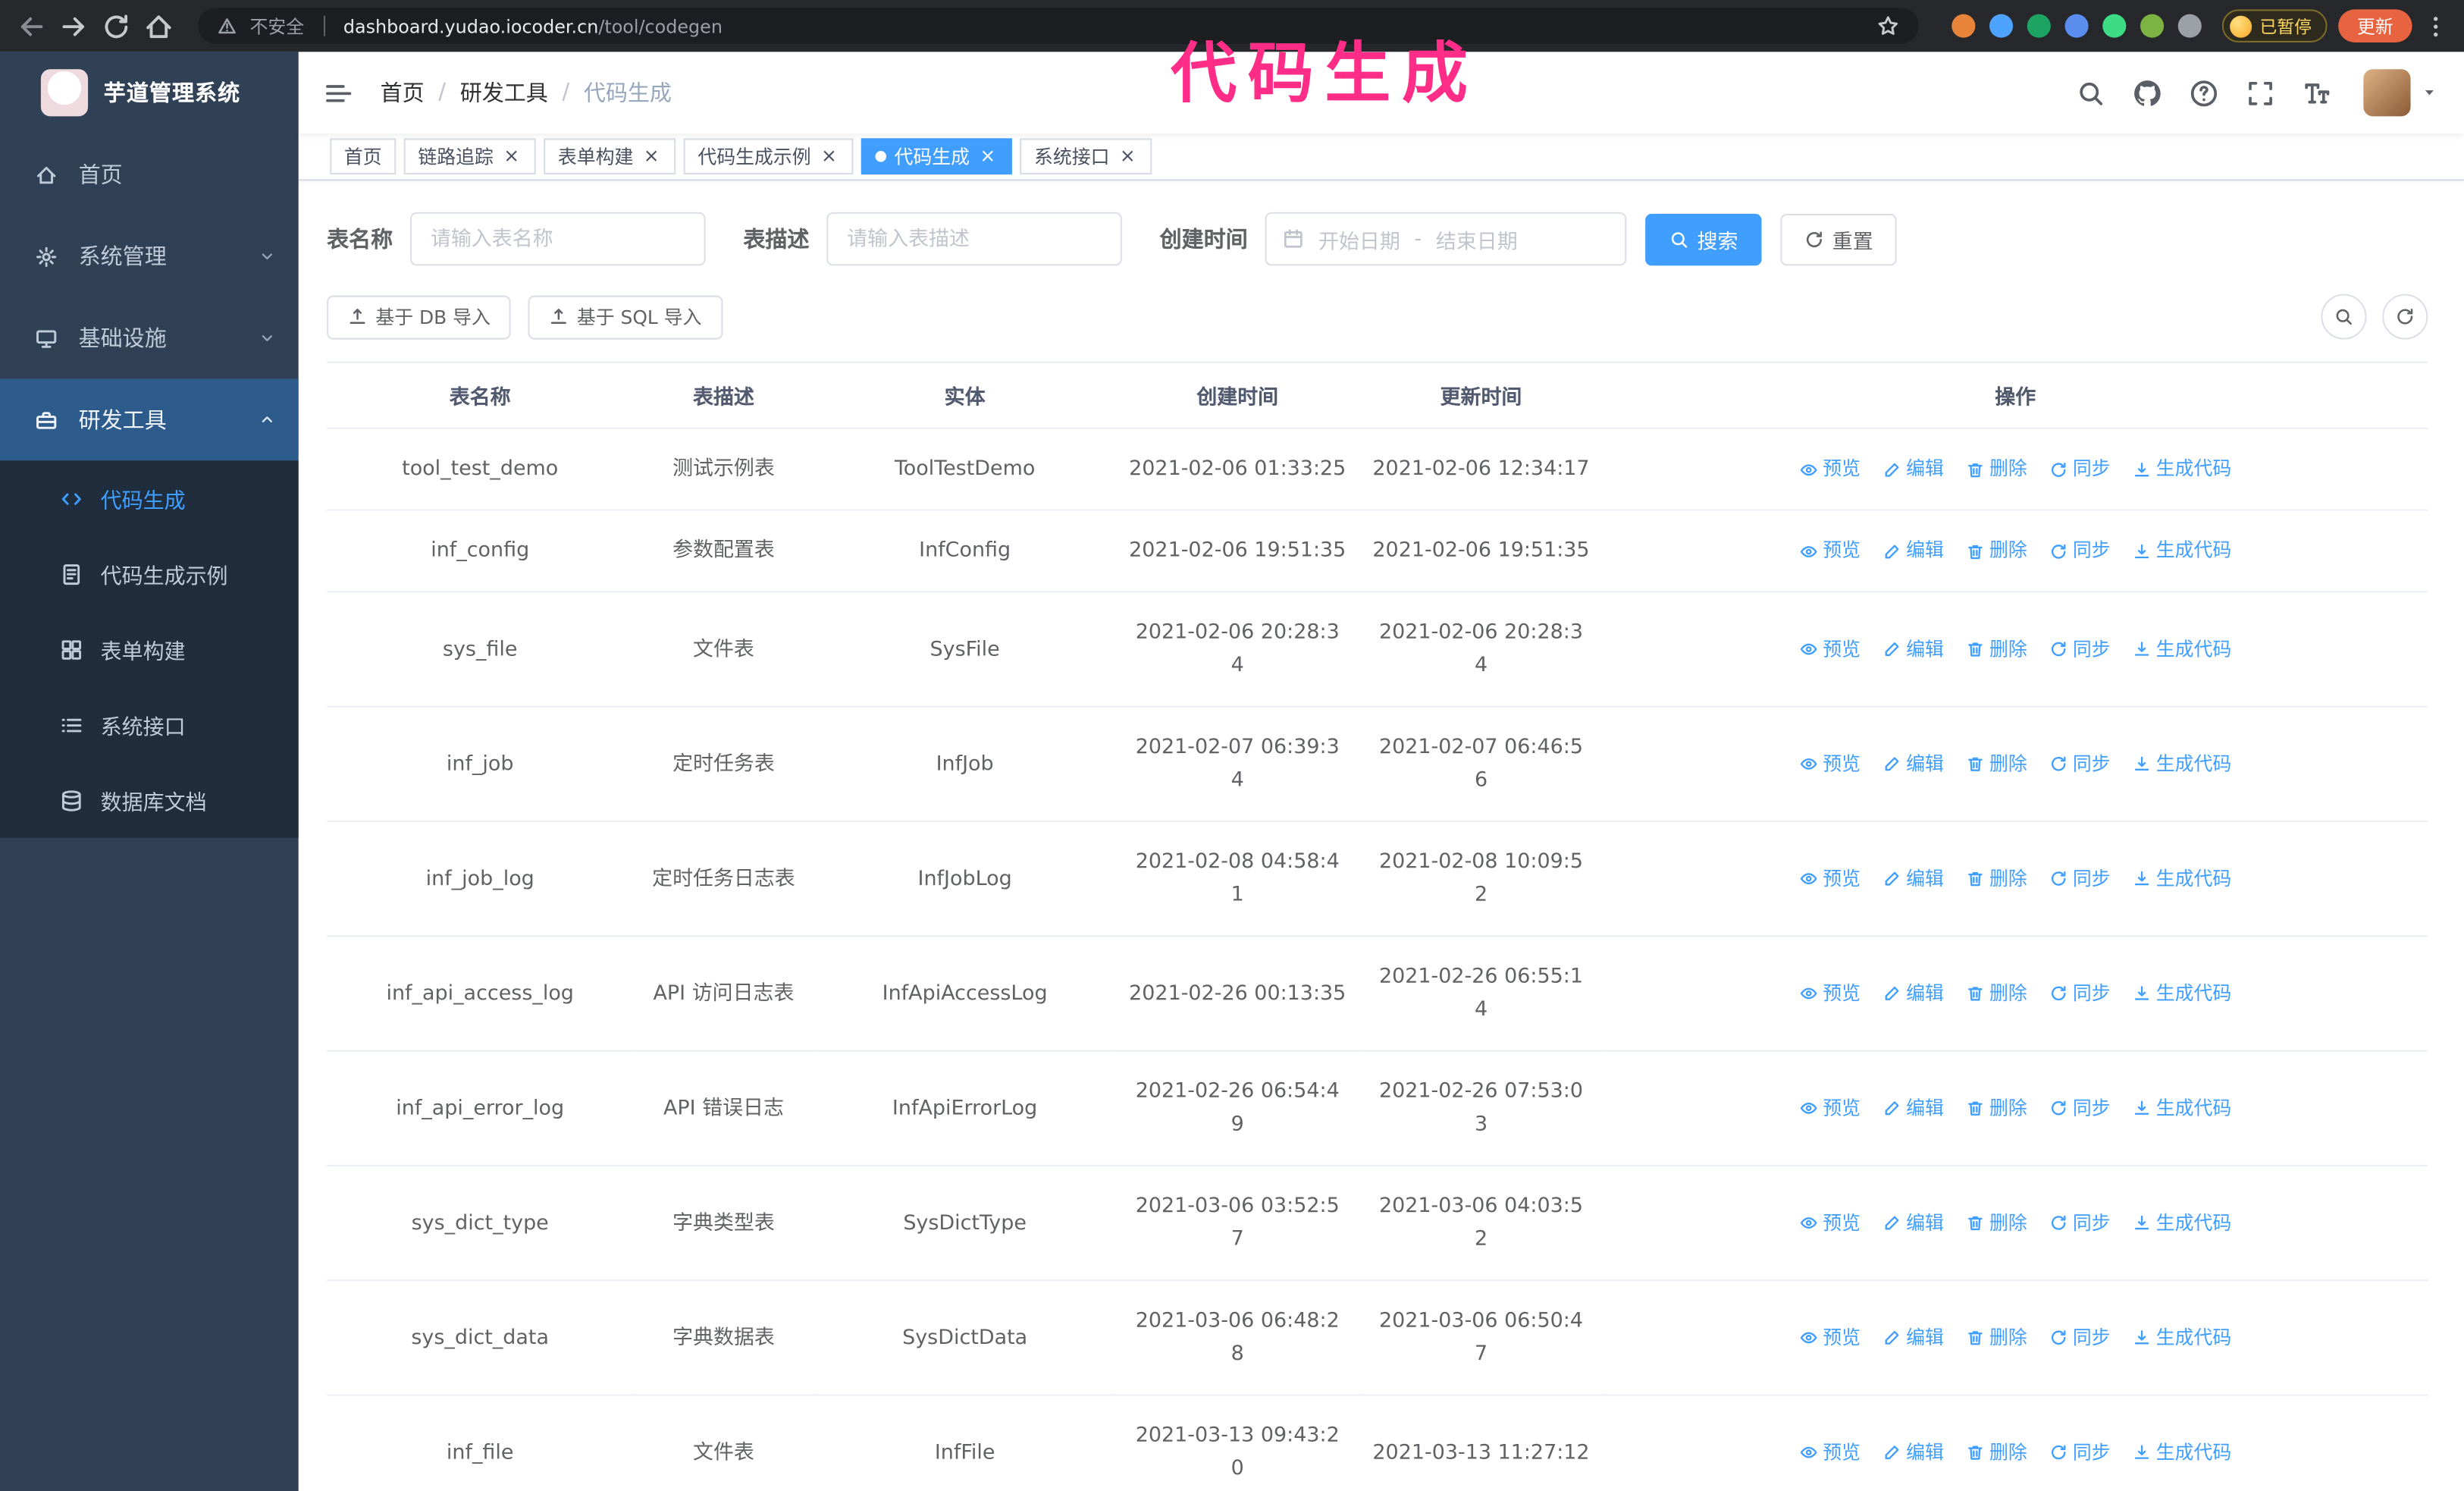  What do you see at coordinates (1888, 26) in the screenshot?
I see `bookmark-star-icon` at bounding box center [1888, 26].